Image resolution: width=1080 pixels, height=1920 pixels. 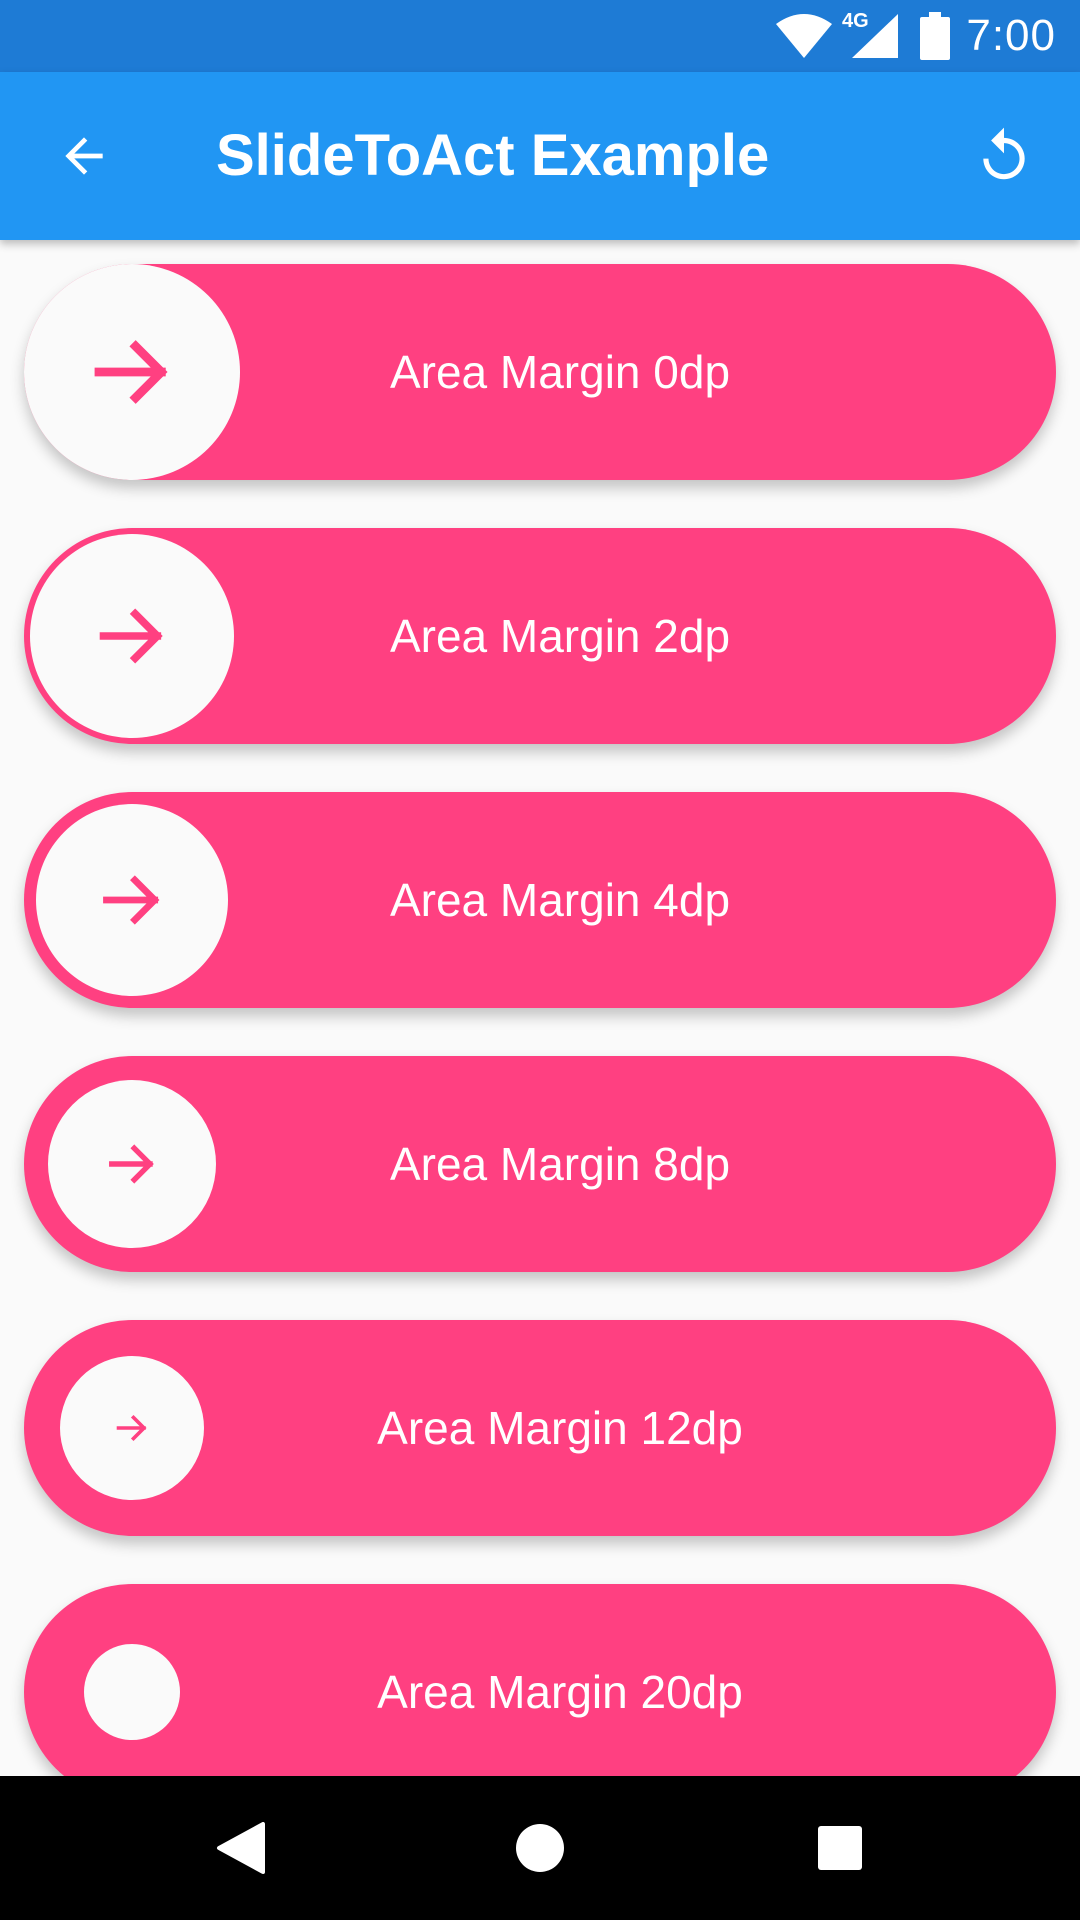 What do you see at coordinates (493, 155) in the screenshot?
I see `page-title: SlideToAct Example` at bounding box center [493, 155].